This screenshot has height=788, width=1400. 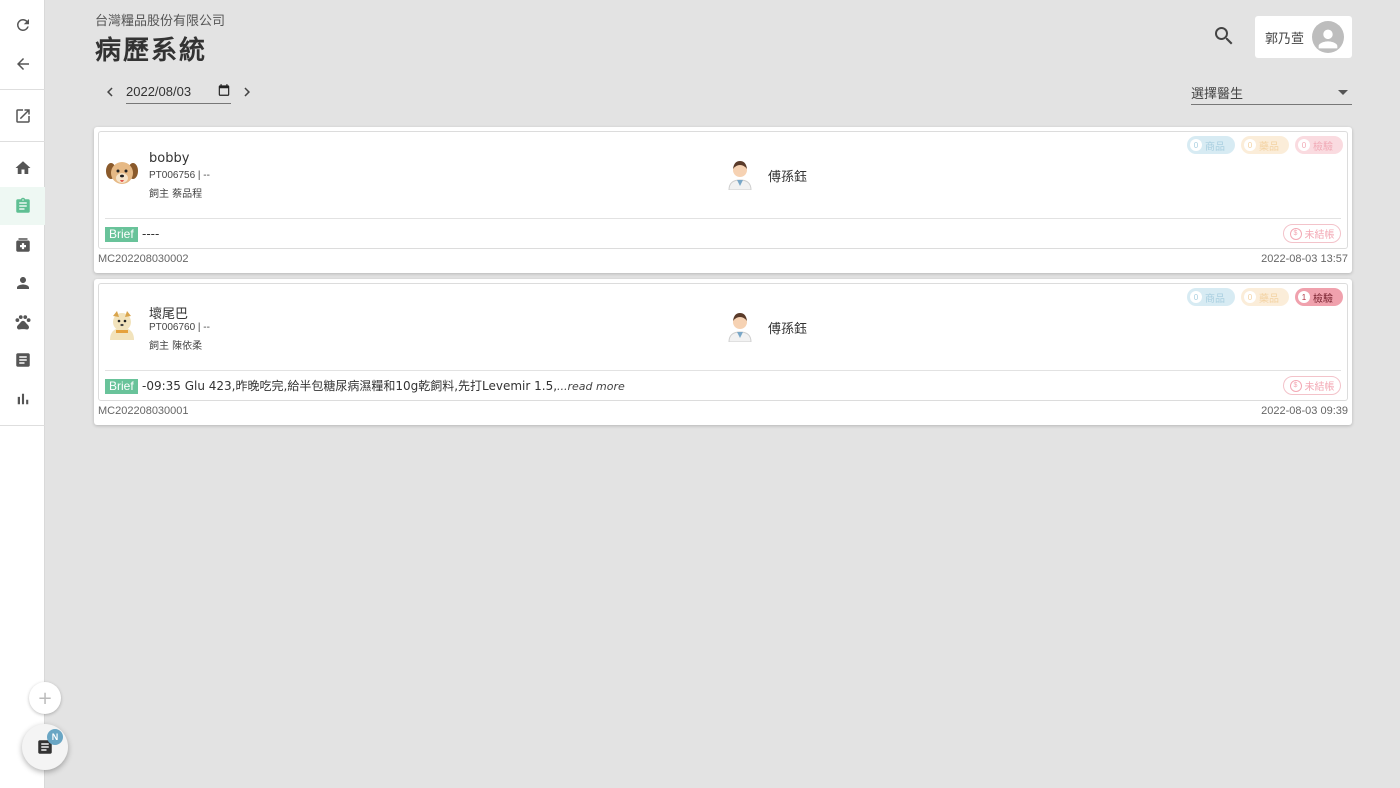 I want to click on back-button, so click(x=22, y=64).